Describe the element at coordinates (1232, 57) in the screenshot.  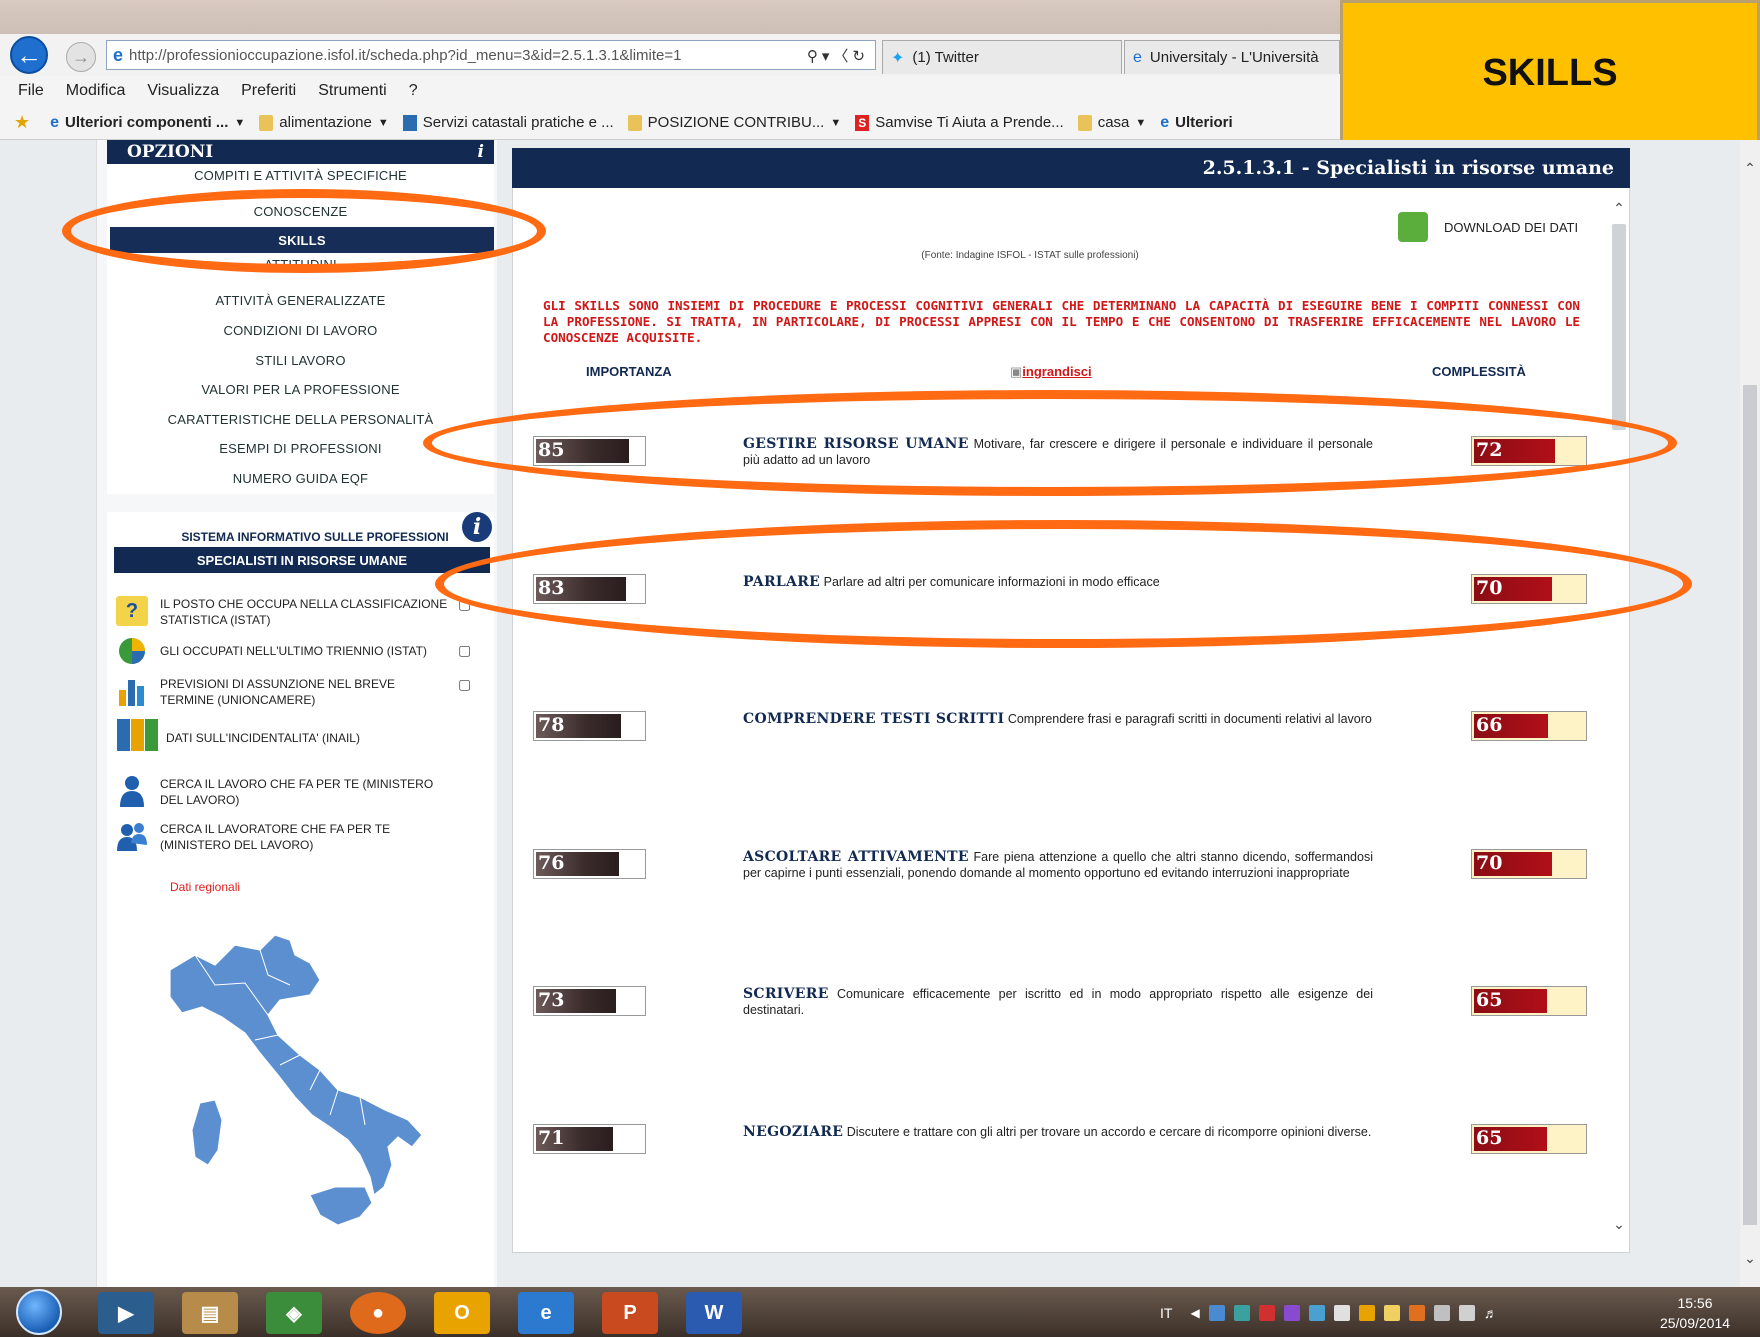
I see `tab-universitaly: e Universitaly - L'Università` at that location.